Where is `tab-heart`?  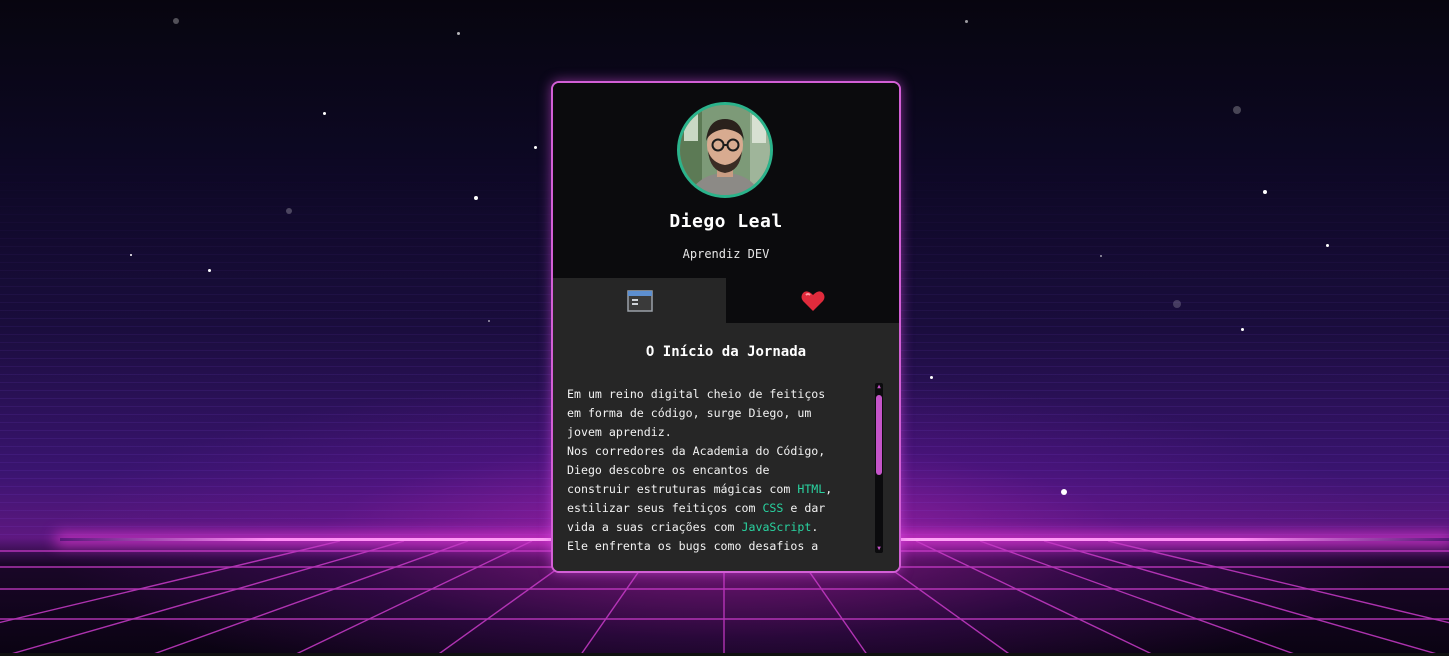 tab-heart is located at coordinates (812, 300).